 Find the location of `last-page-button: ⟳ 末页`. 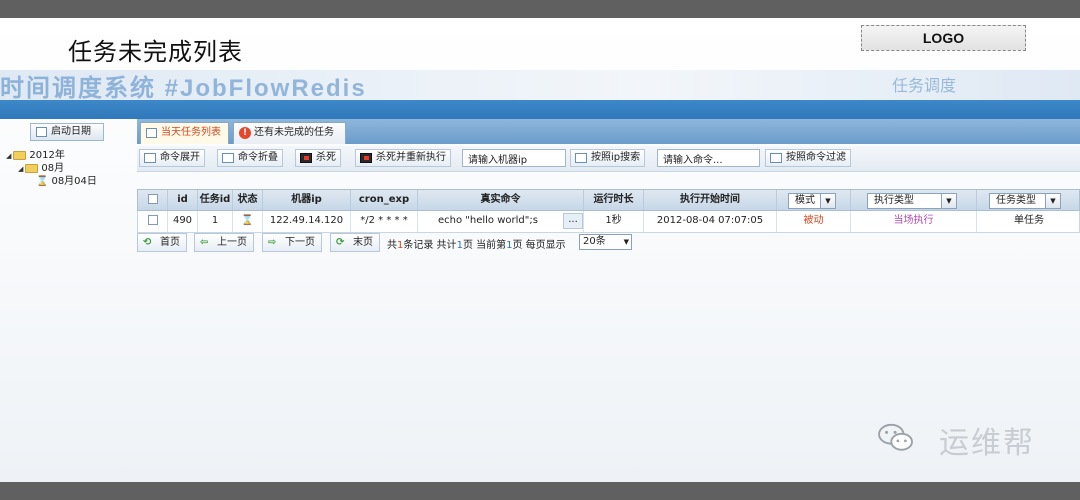

last-page-button: ⟳ 末页 is located at coordinates (355, 242).